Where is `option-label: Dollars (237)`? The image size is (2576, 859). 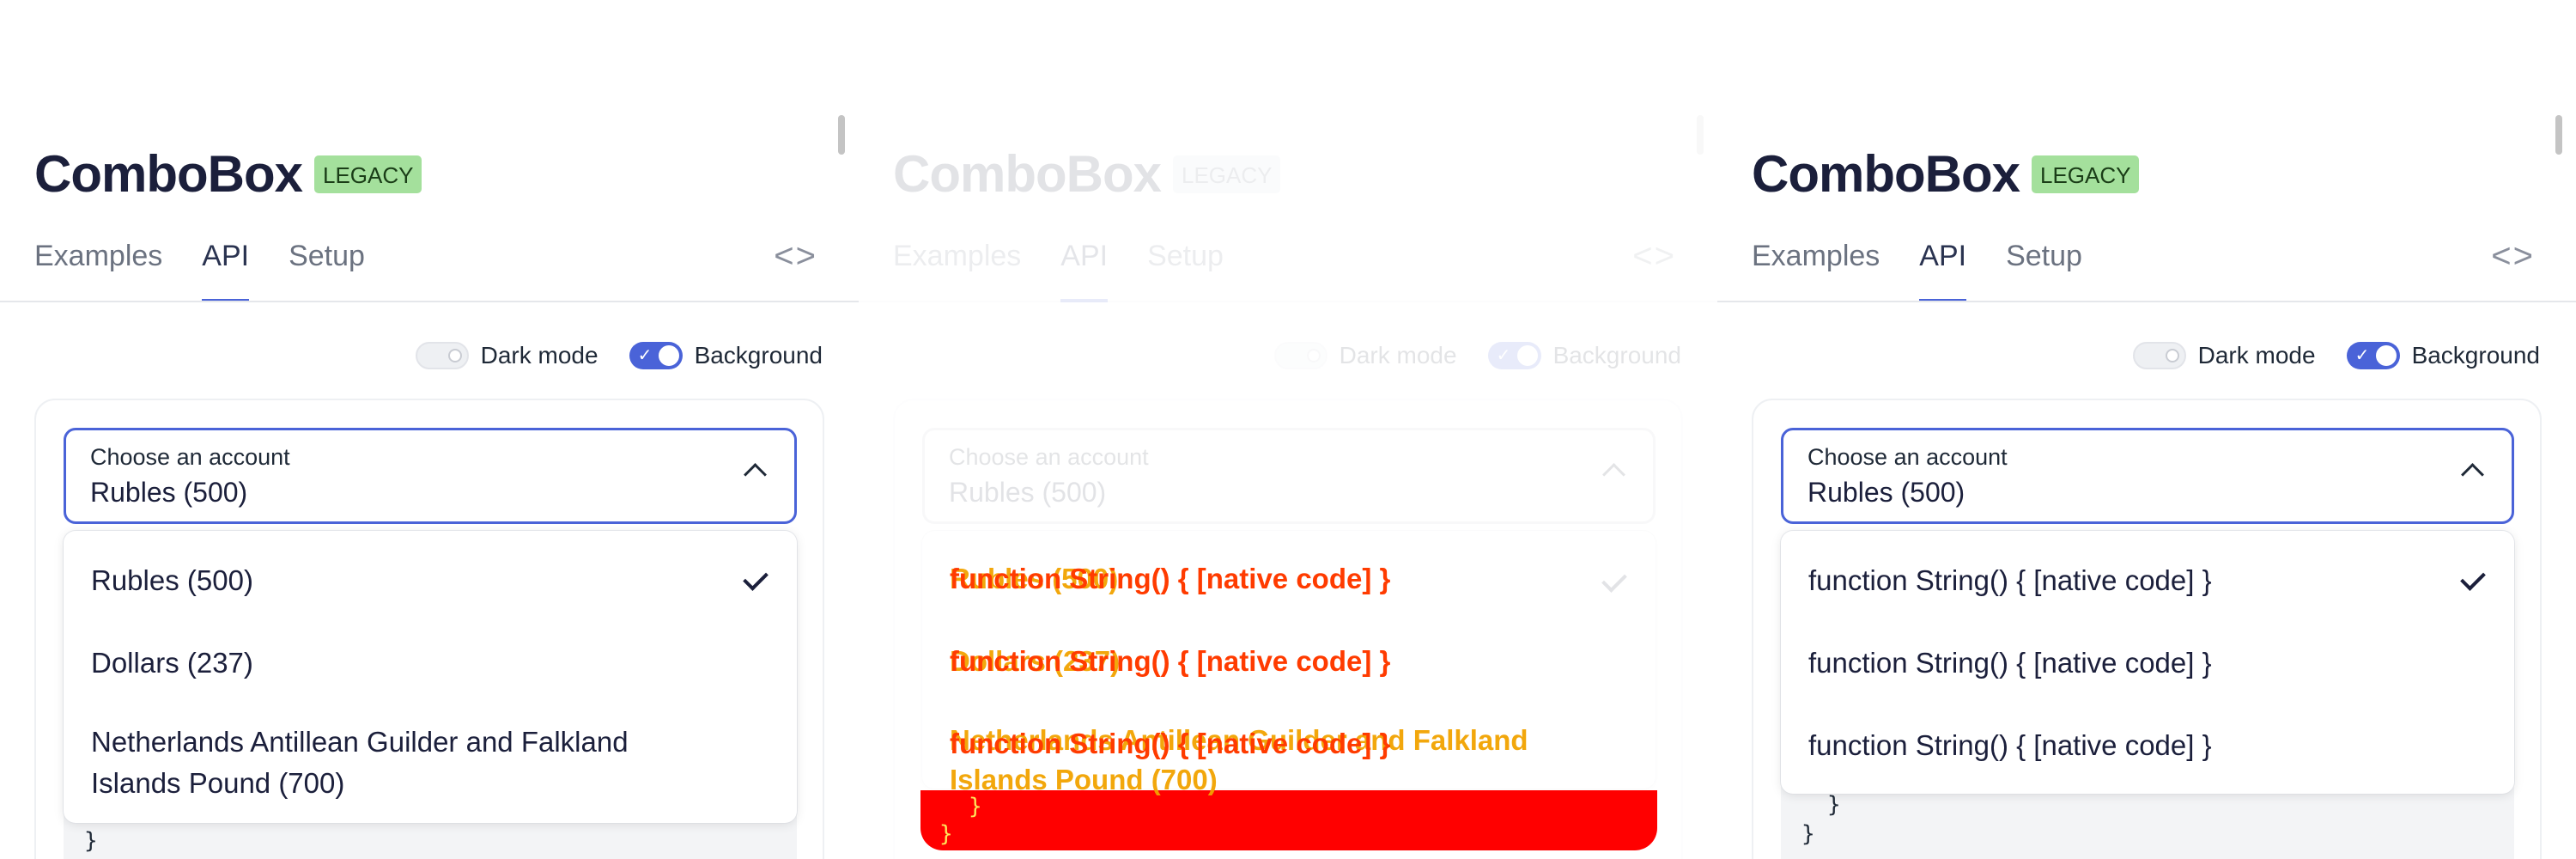
option-label: Dollars (237) is located at coordinates (172, 663).